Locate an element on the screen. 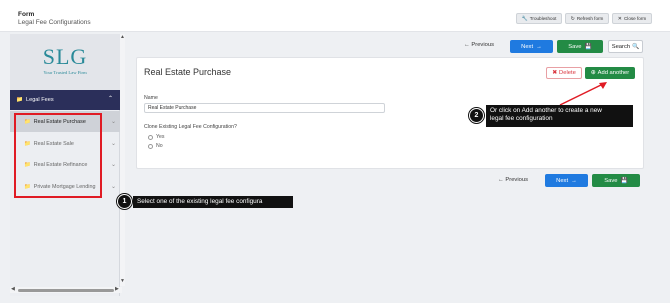 The width and height of the screenshot is (670, 303). callout-badge-2: 2 is located at coordinates (476, 115).